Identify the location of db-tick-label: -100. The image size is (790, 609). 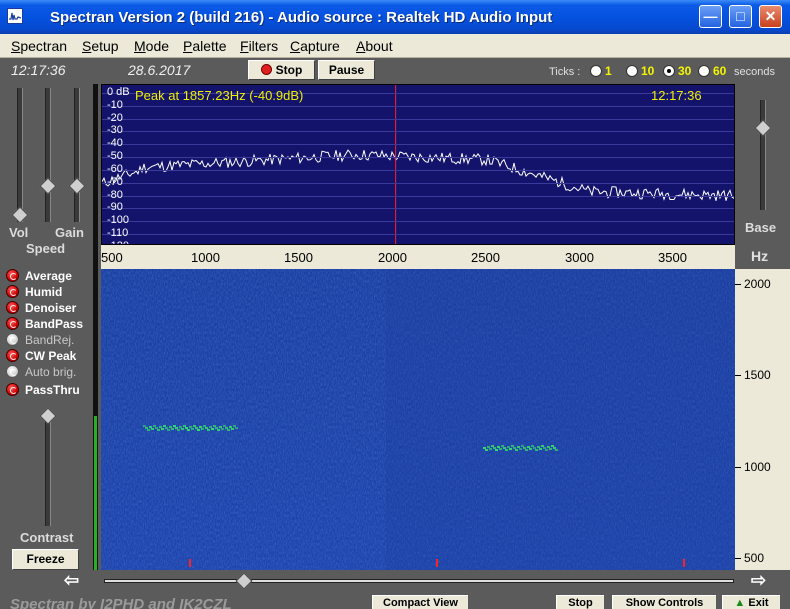
(118, 220).